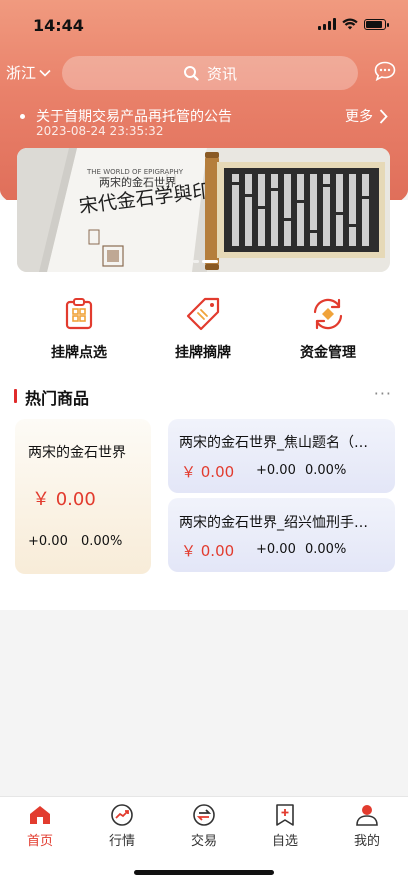 The image size is (408, 884). I want to click on tab-label: 行情, so click(121, 841).